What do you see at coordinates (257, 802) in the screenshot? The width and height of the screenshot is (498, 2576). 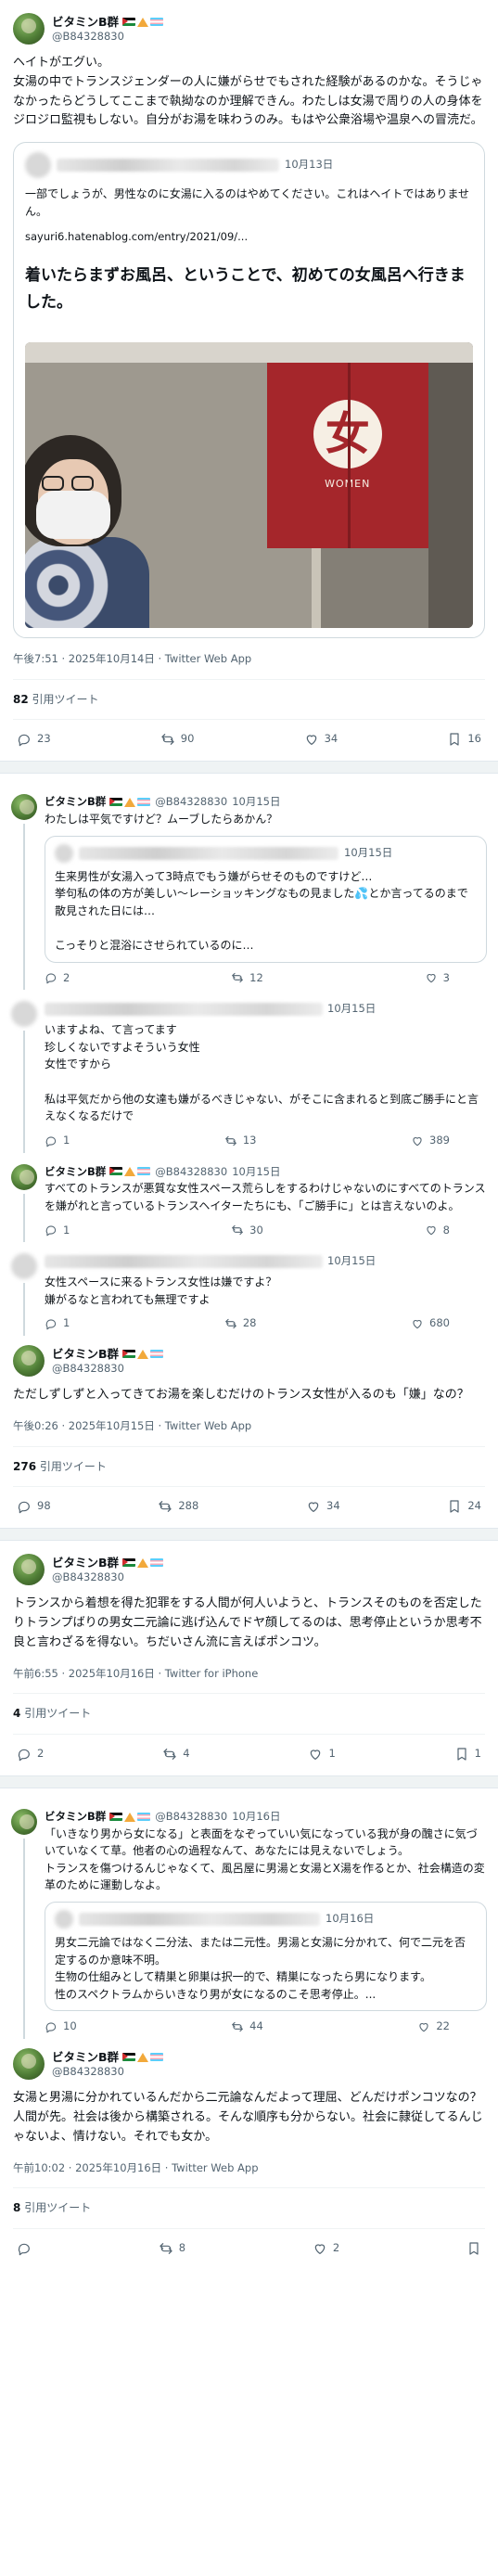 I see `post-date: 10月15日` at bounding box center [257, 802].